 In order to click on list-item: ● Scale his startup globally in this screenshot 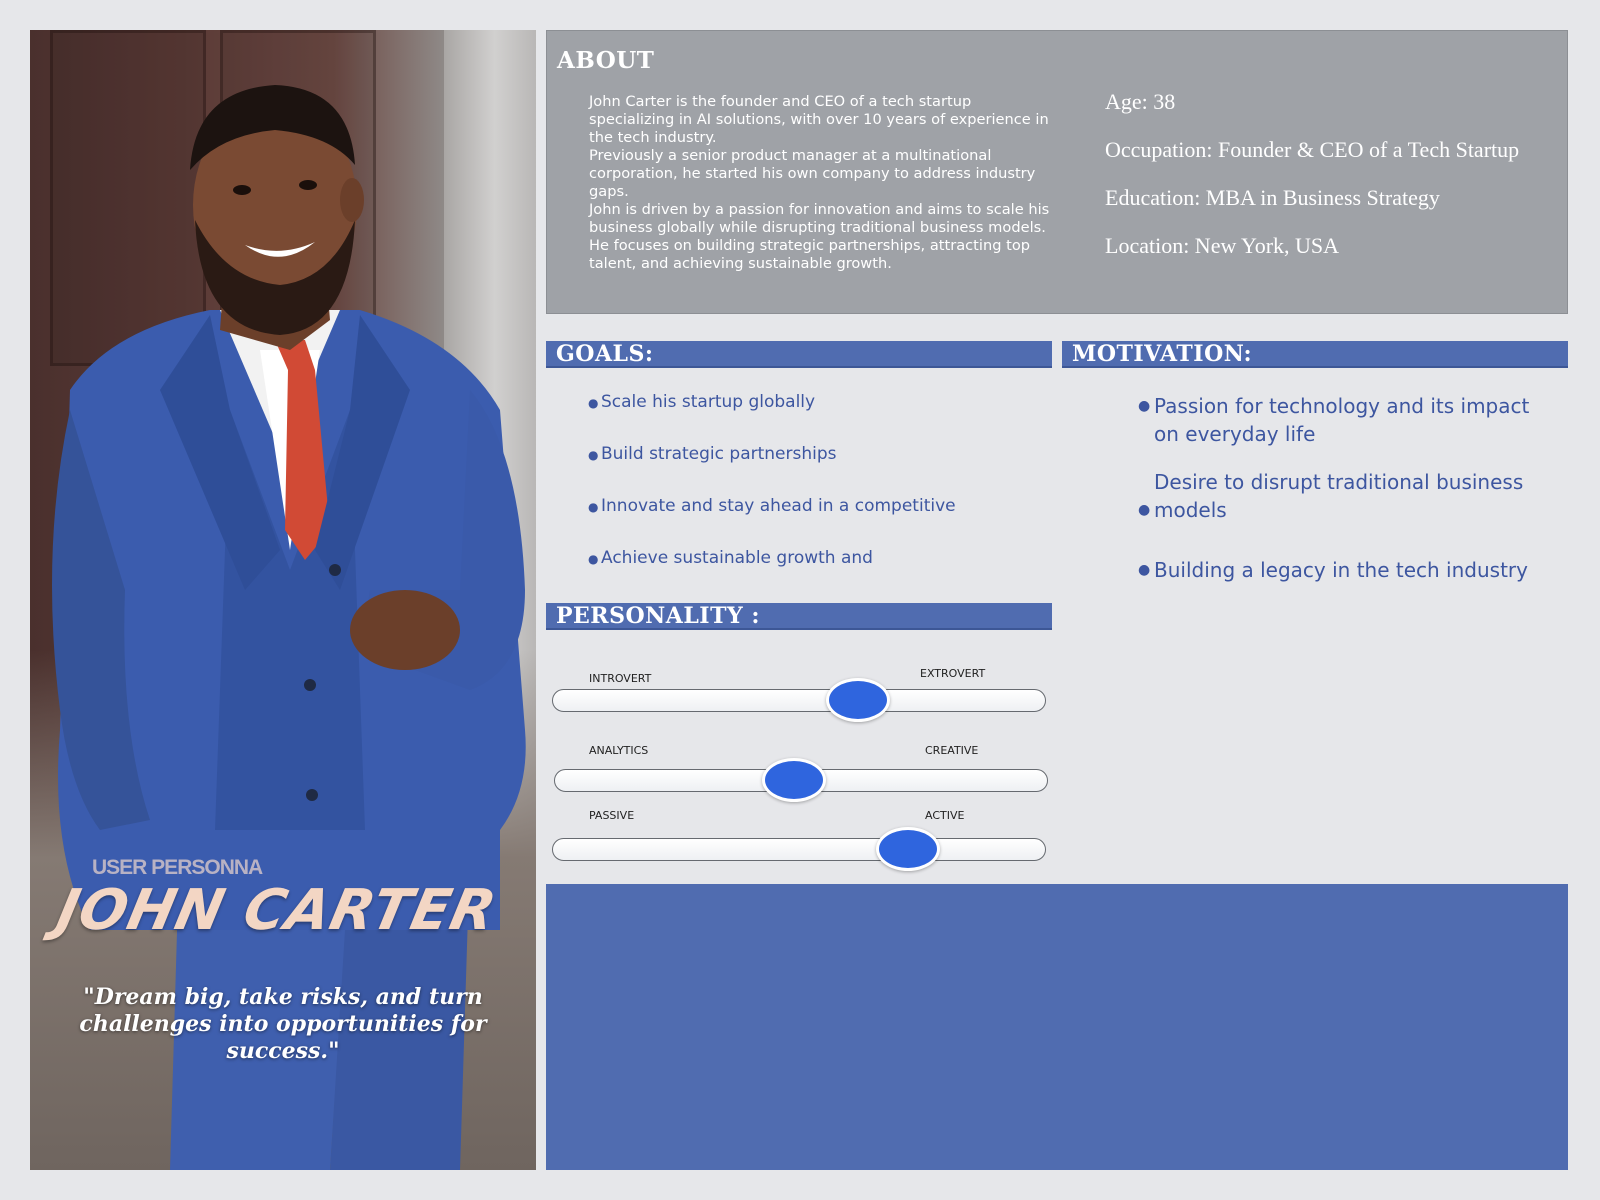, I will do `click(813, 418)`.